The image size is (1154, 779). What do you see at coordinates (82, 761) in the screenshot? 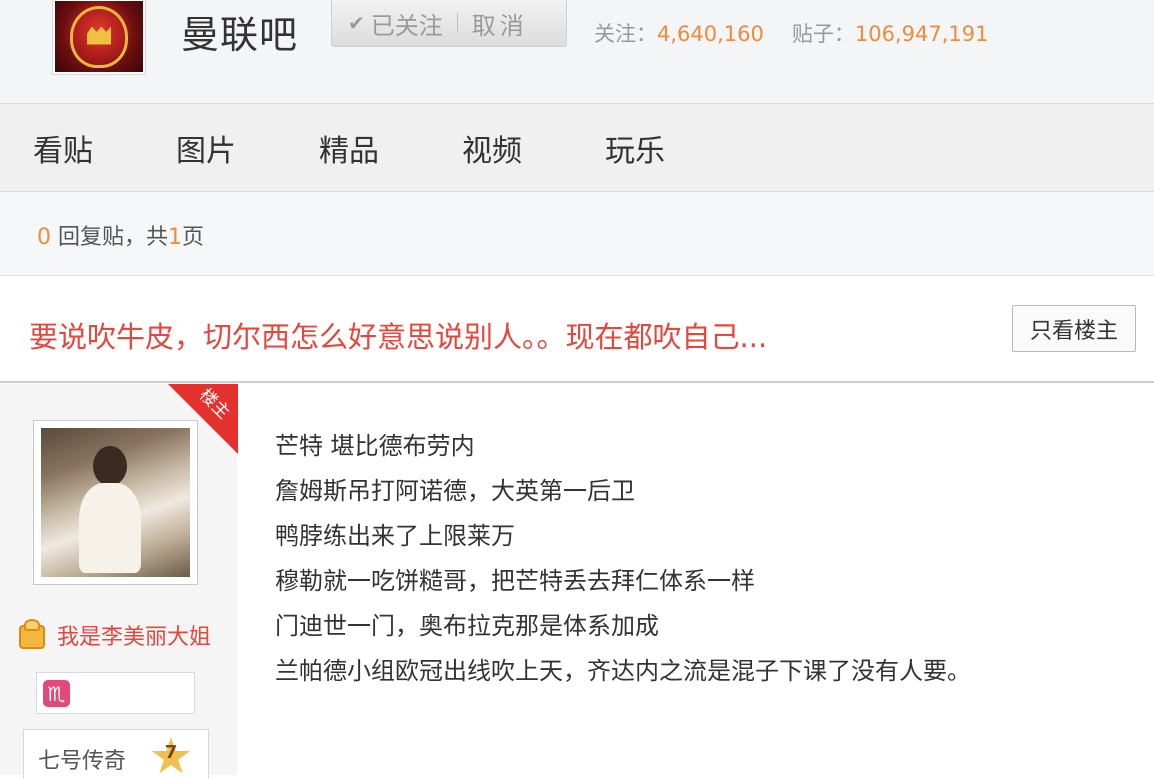
I see `level-name: 七号传奇` at bounding box center [82, 761].